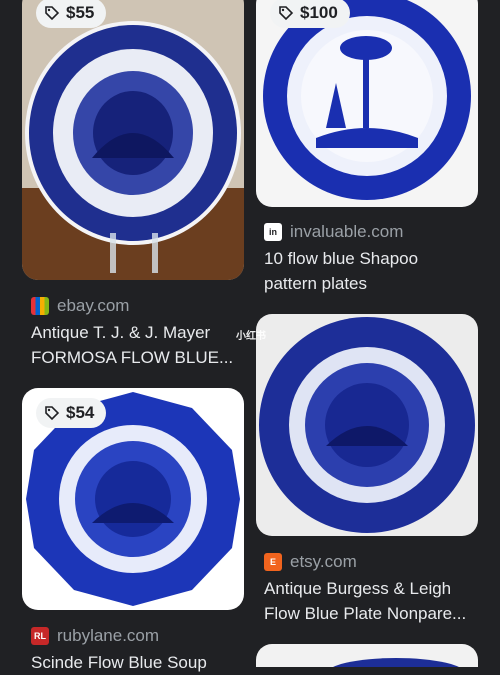  I want to click on price-value: $100, so click(319, 12).